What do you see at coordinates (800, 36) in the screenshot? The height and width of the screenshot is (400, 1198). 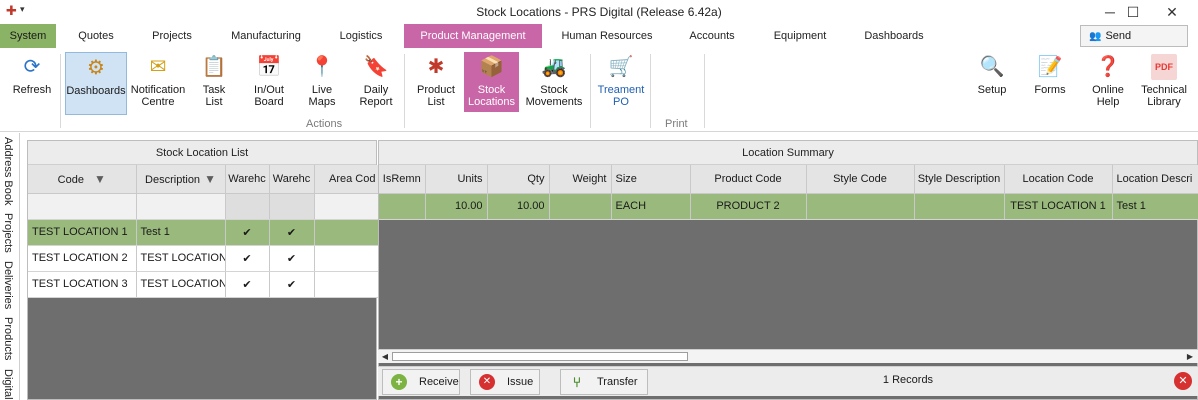 I see `tab-equipment: Equipment` at bounding box center [800, 36].